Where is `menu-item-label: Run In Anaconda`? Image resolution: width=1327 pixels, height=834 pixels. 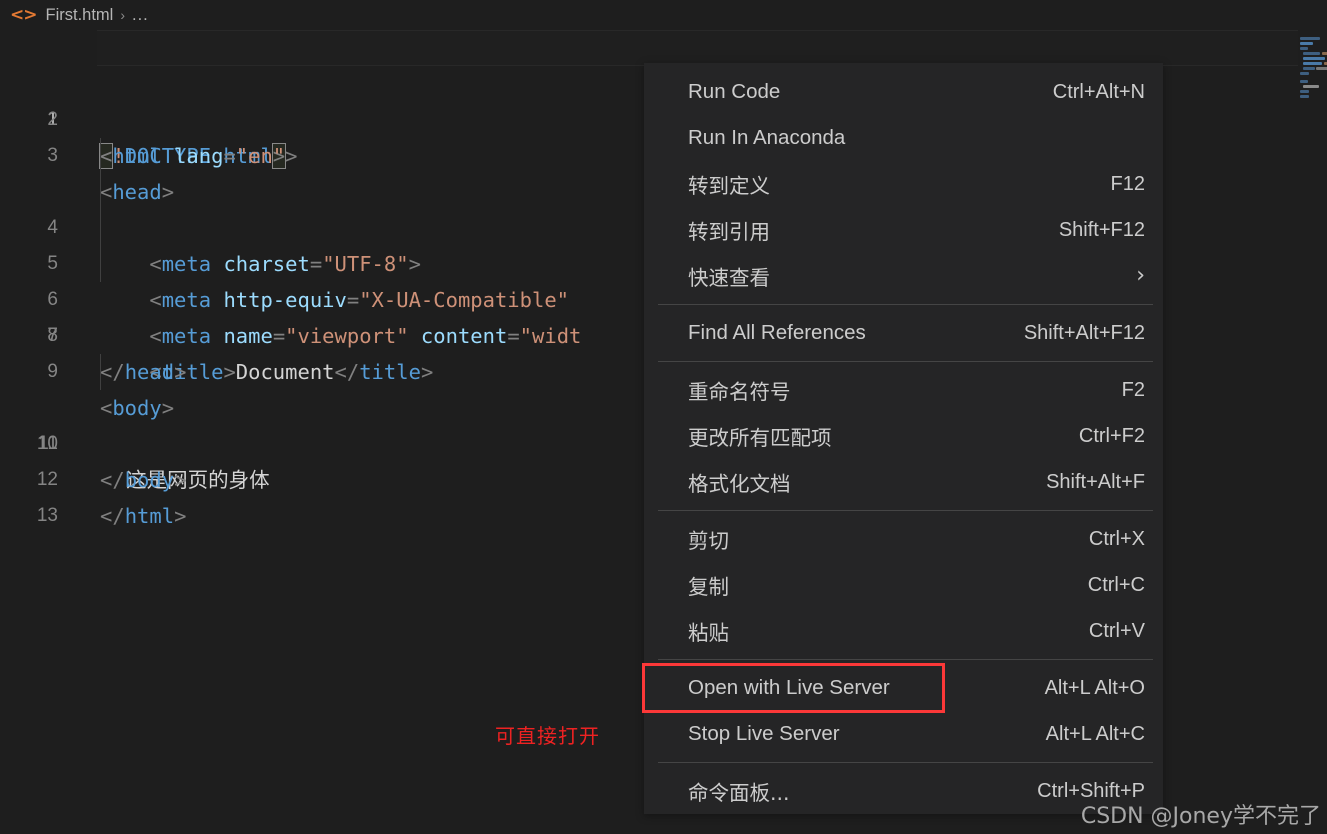 menu-item-label: Run In Anaconda is located at coordinates (767, 137).